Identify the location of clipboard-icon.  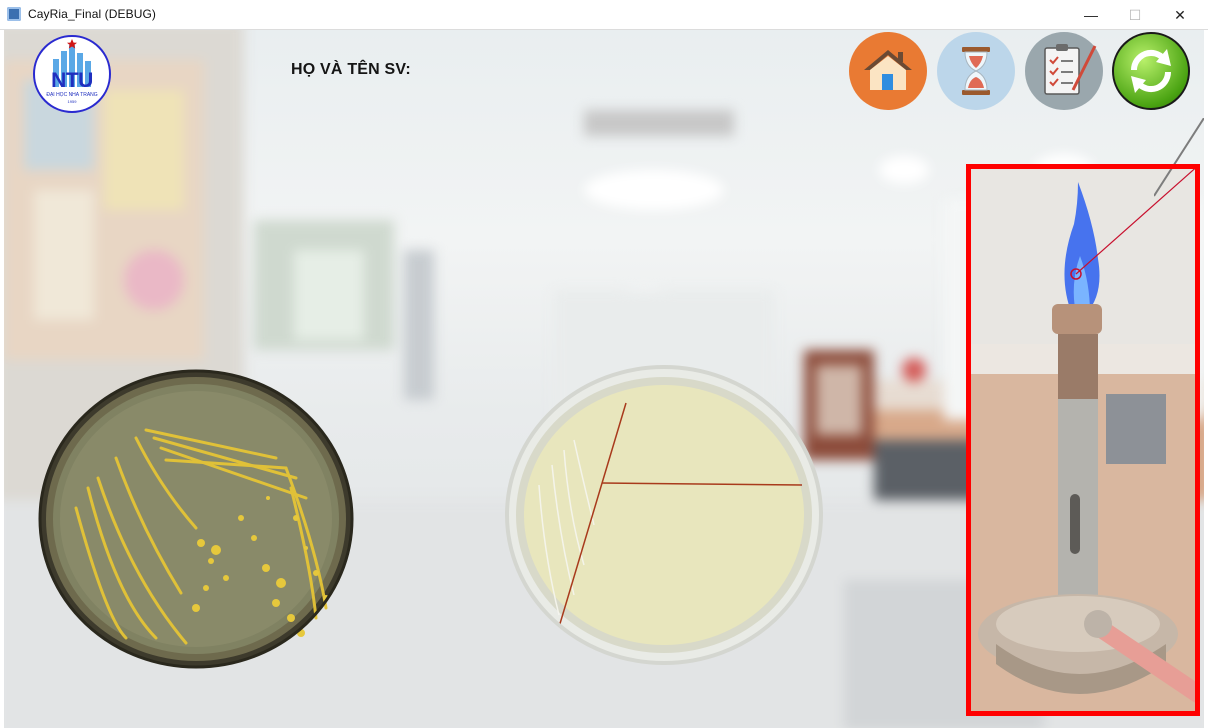
(1070, 69).